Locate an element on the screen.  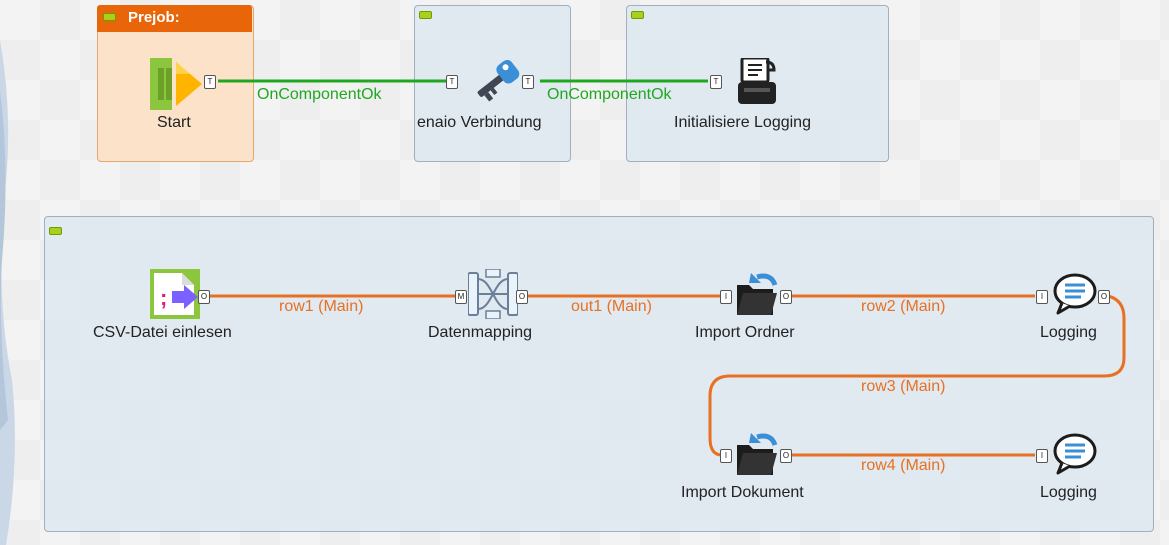
printer-icon is located at coordinates (757, 82).